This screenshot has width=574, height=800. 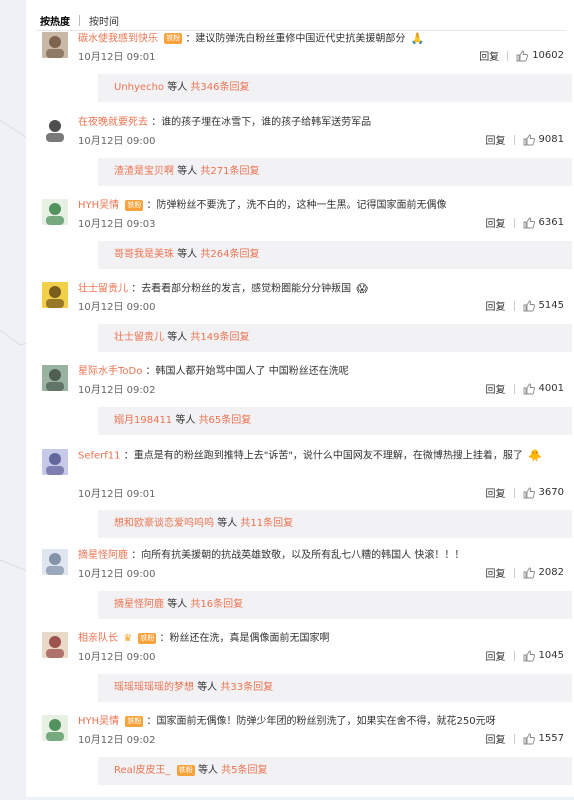 I want to click on reply-summary: 想和欧豪谈恋爱呜呜呜 等人 共11条回复, so click(x=335, y=524).